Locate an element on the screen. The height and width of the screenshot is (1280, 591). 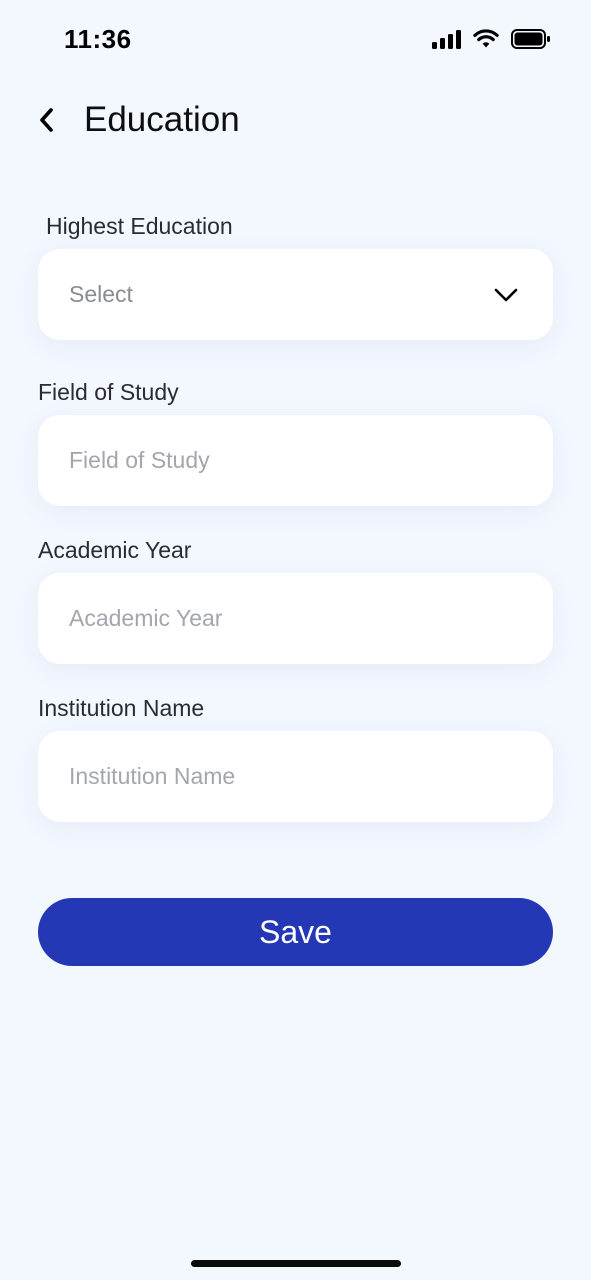
institution-name-input is located at coordinates (289, 776).